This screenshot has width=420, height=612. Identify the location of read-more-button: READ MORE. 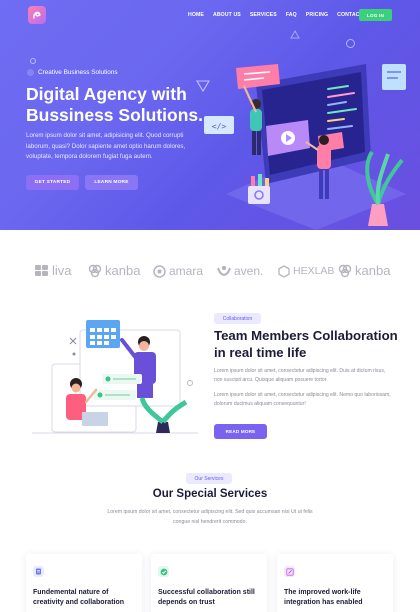
(240, 431).